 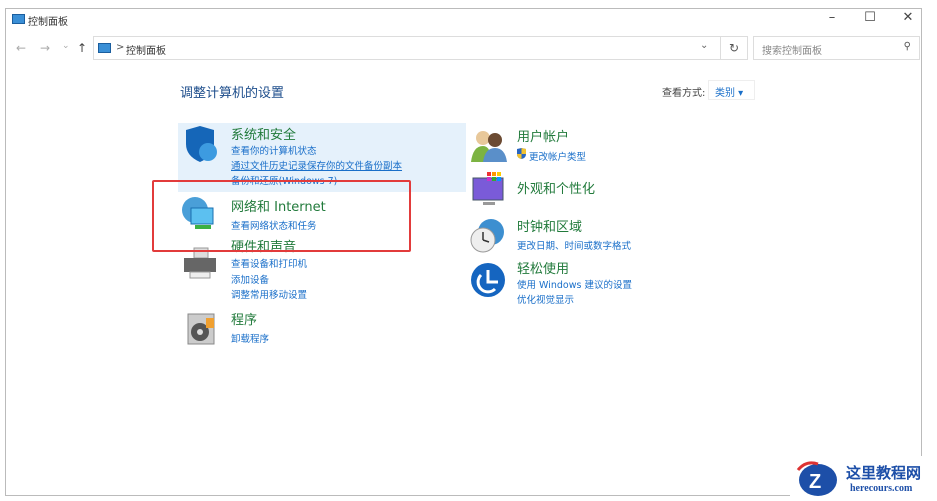 I want to click on link-change-account-type: 更改帐户类型, so click(x=557, y=156).